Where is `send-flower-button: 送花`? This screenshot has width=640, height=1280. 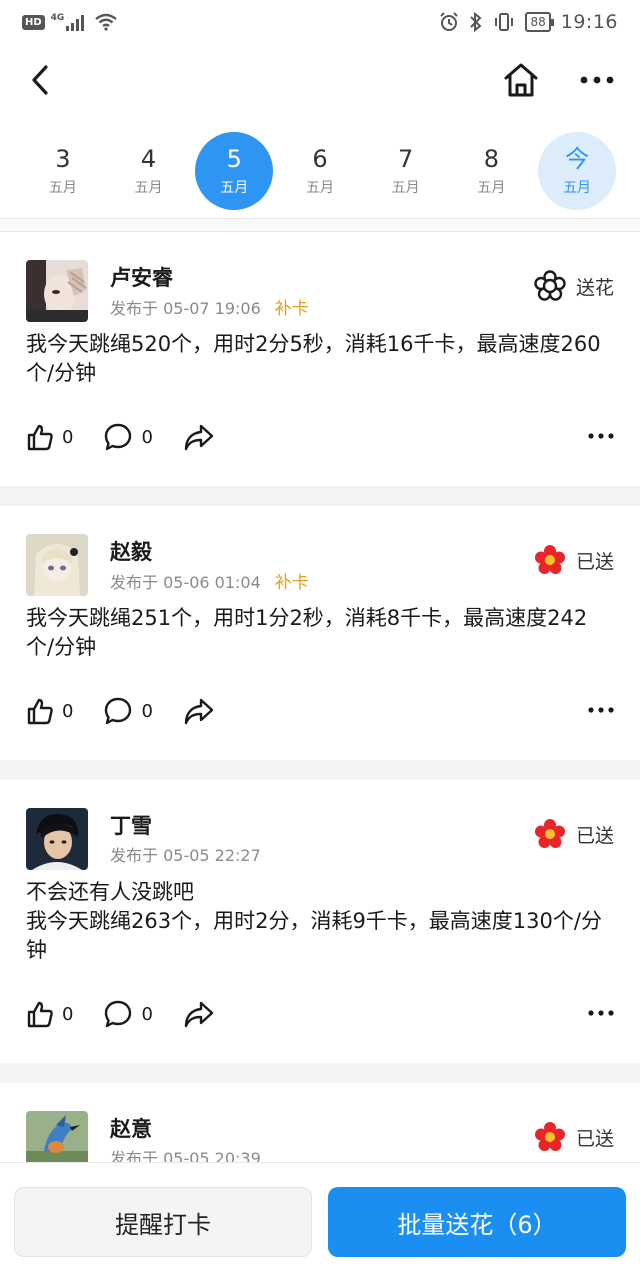 send-flower-button: 送花 is located at coordinates (574, 286).